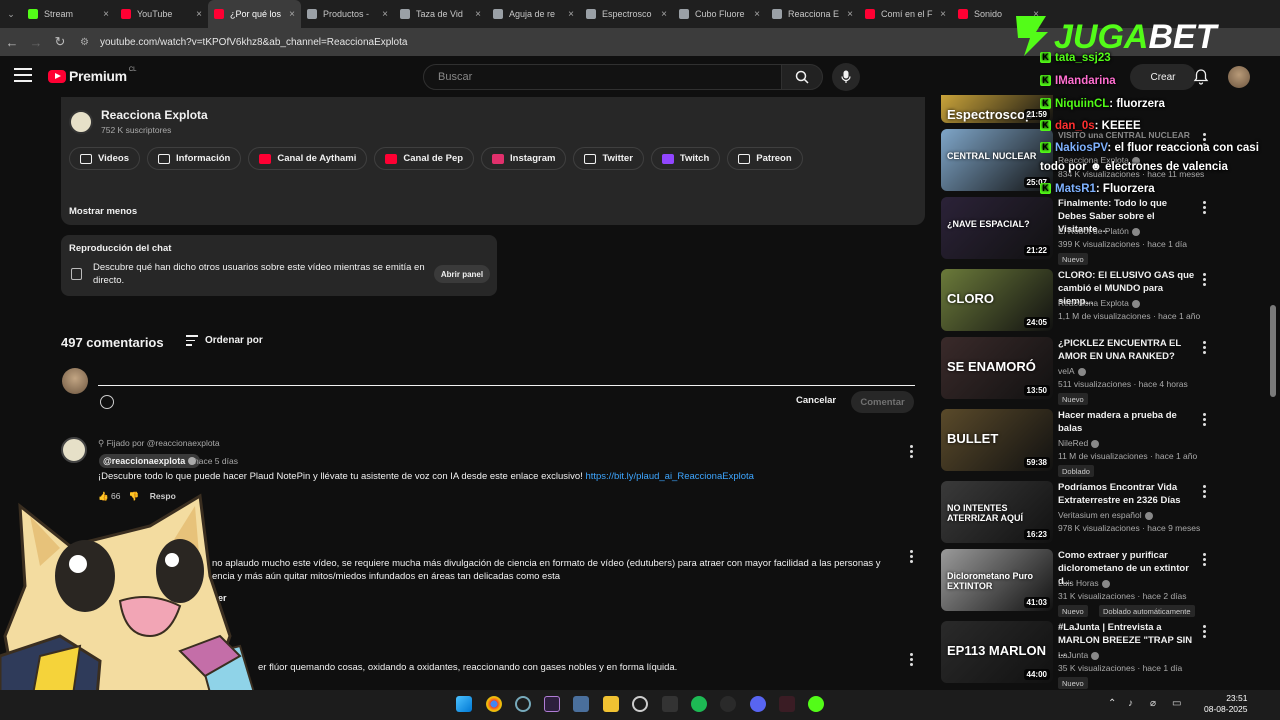 The width and height of the screenshot is (1280, 720). I want to click on browser-tab: Comí en el F ×, so click(905, 14).